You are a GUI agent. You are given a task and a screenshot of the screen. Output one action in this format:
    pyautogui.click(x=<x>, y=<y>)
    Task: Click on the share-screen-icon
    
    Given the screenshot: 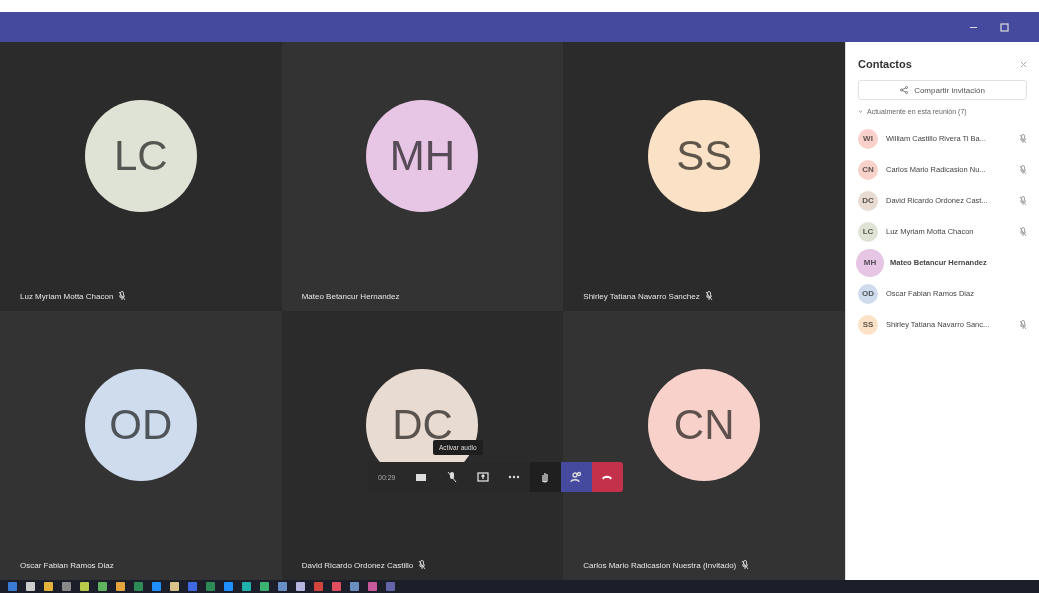 What is the action you would take?
    pyautogui.click(x=483, y=477)
    